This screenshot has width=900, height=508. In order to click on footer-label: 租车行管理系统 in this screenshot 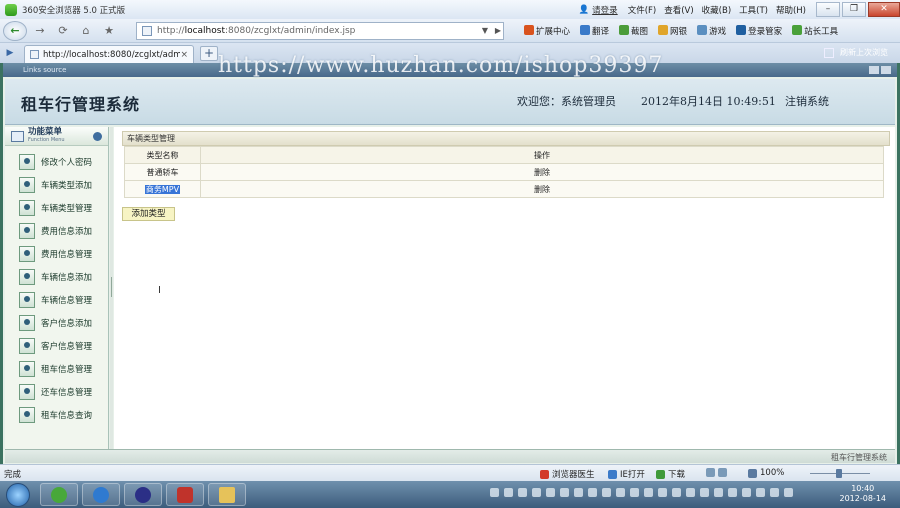, I will do `click(859, 457)`.